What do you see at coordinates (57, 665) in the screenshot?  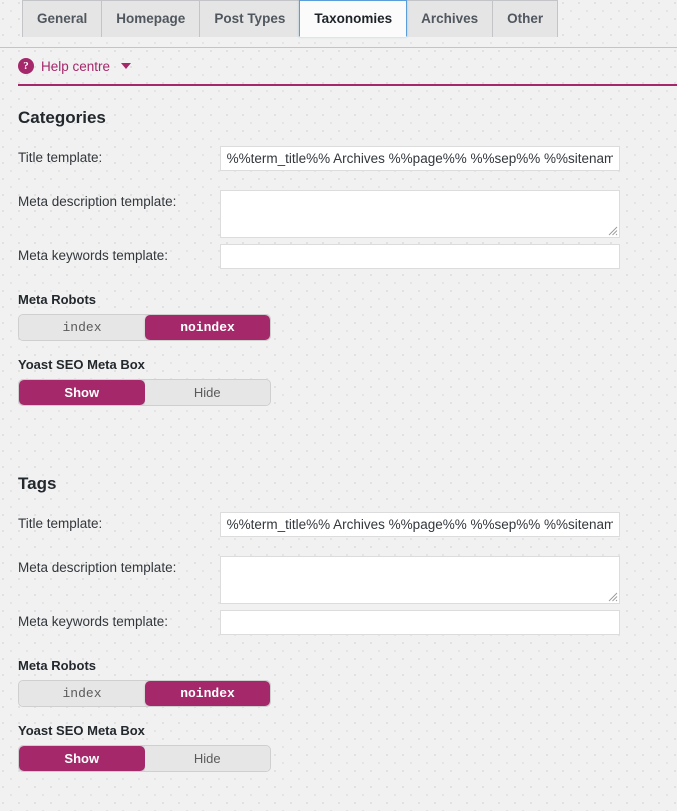 I see `label-tags-meta-robots: Meta Robots` at bounding box center [57, 665].